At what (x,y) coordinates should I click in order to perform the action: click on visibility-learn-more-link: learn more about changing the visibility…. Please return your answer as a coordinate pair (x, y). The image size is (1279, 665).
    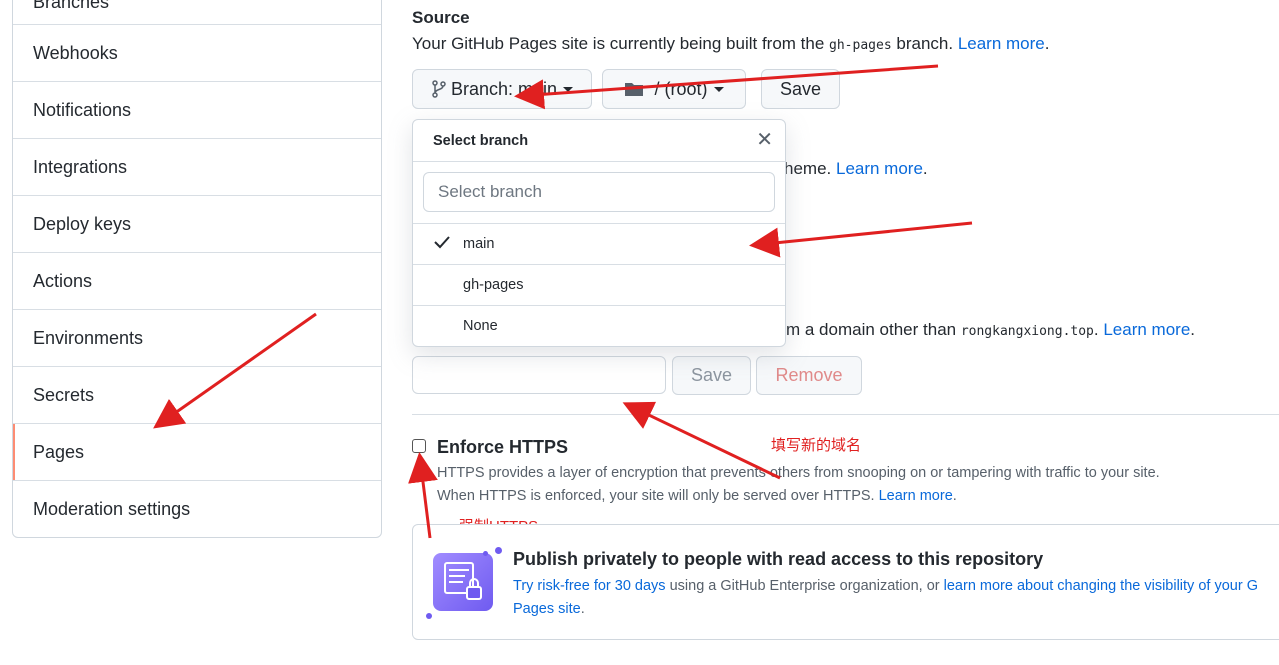
    Looking at the image, I should click on (1101, 586).